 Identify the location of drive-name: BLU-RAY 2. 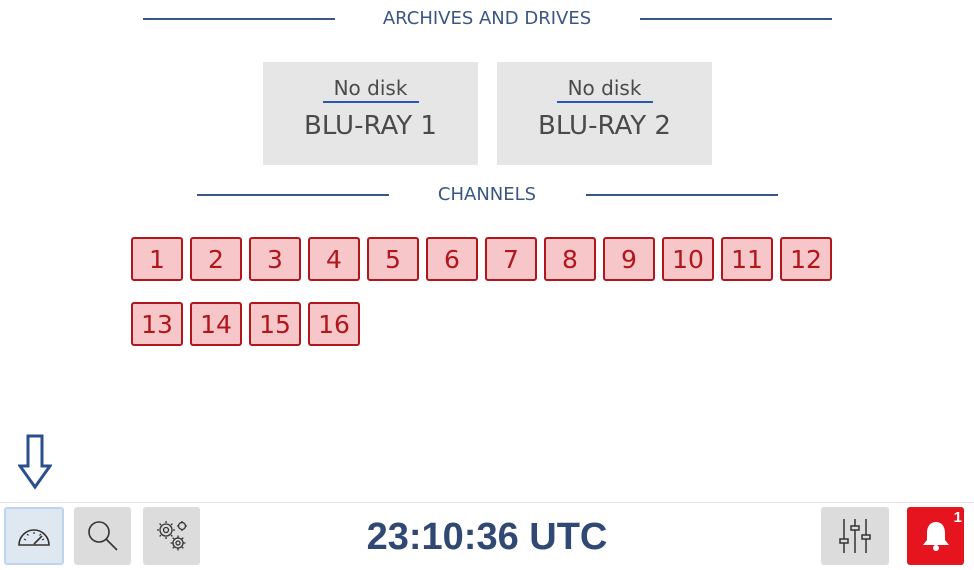
(604, 126).